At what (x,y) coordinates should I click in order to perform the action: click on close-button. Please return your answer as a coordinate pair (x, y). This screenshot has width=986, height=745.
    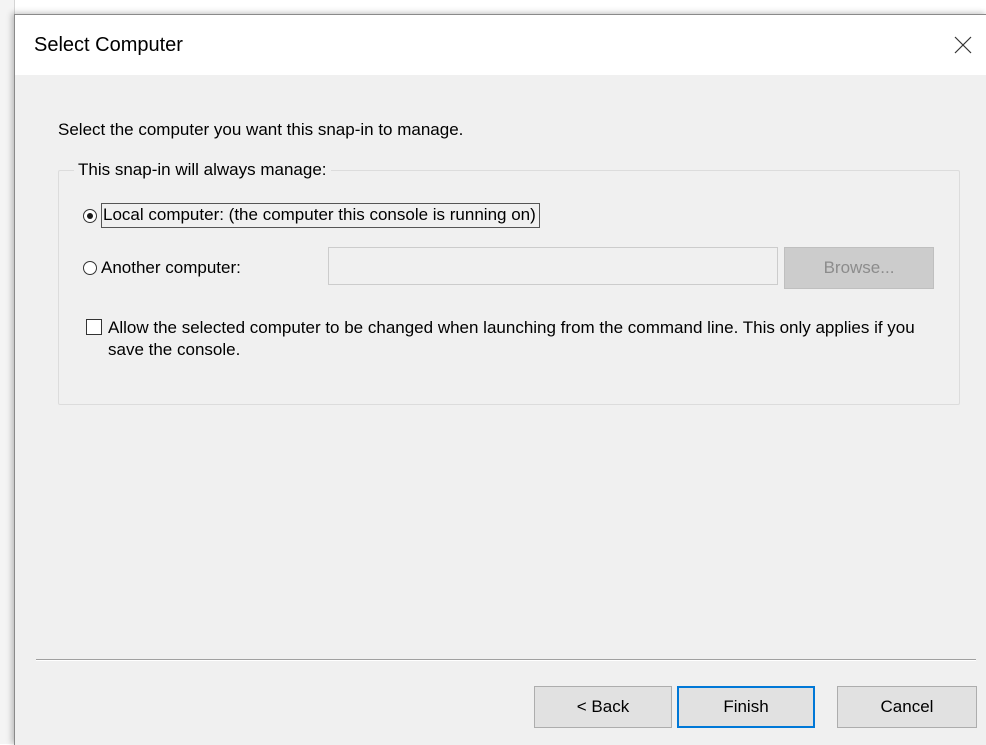
    Looking at the image, I should click on (962, 45).